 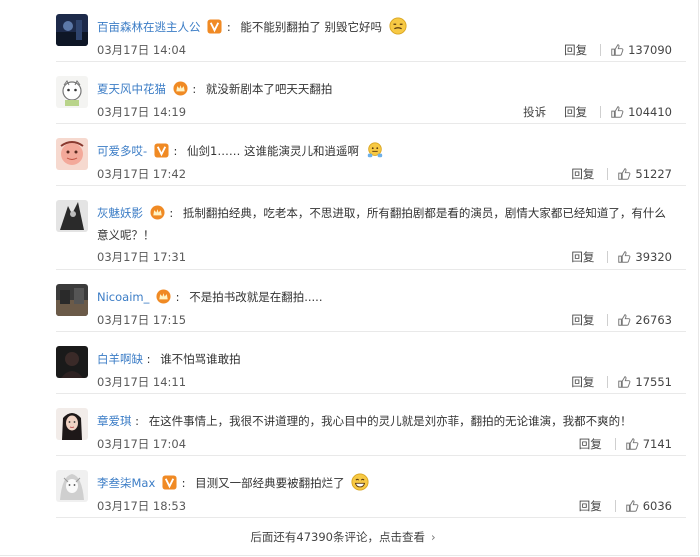 What do you see at coordinates (657, 506) in the screenshot?
I see `like-count: 6036` at bounding box center [657, 506].